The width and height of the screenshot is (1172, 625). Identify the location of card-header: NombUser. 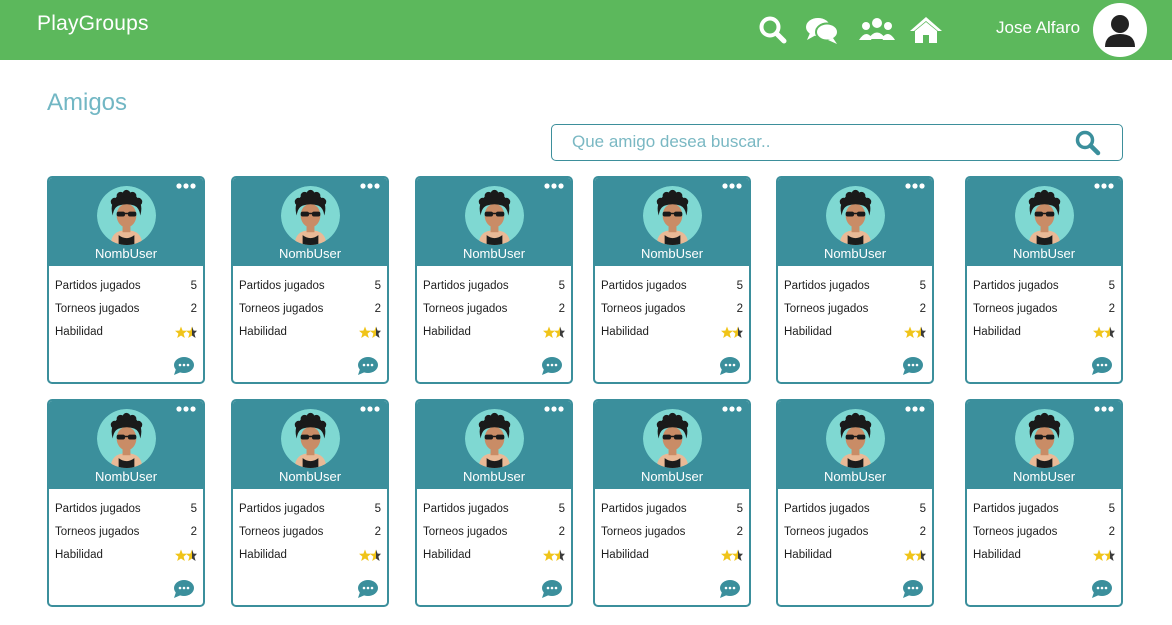
(126, 445).